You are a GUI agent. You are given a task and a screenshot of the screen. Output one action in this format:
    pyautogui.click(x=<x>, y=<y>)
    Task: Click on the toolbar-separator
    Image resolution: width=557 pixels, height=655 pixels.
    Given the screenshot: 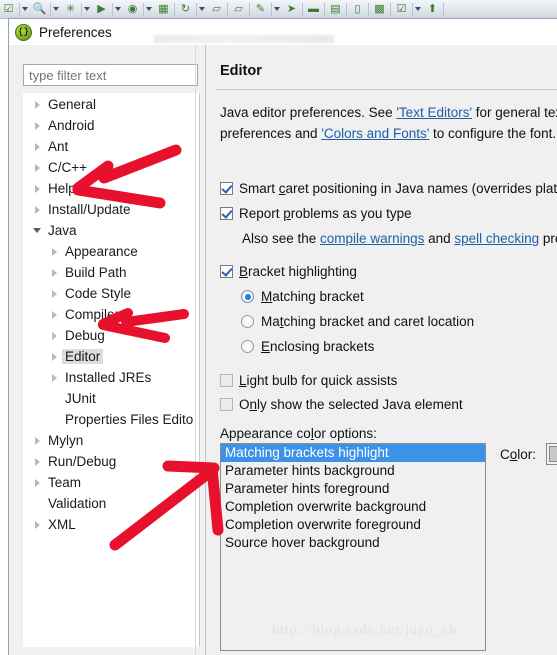 What is the action you would take?
    pyautogui.click(x=196, y=9)
    